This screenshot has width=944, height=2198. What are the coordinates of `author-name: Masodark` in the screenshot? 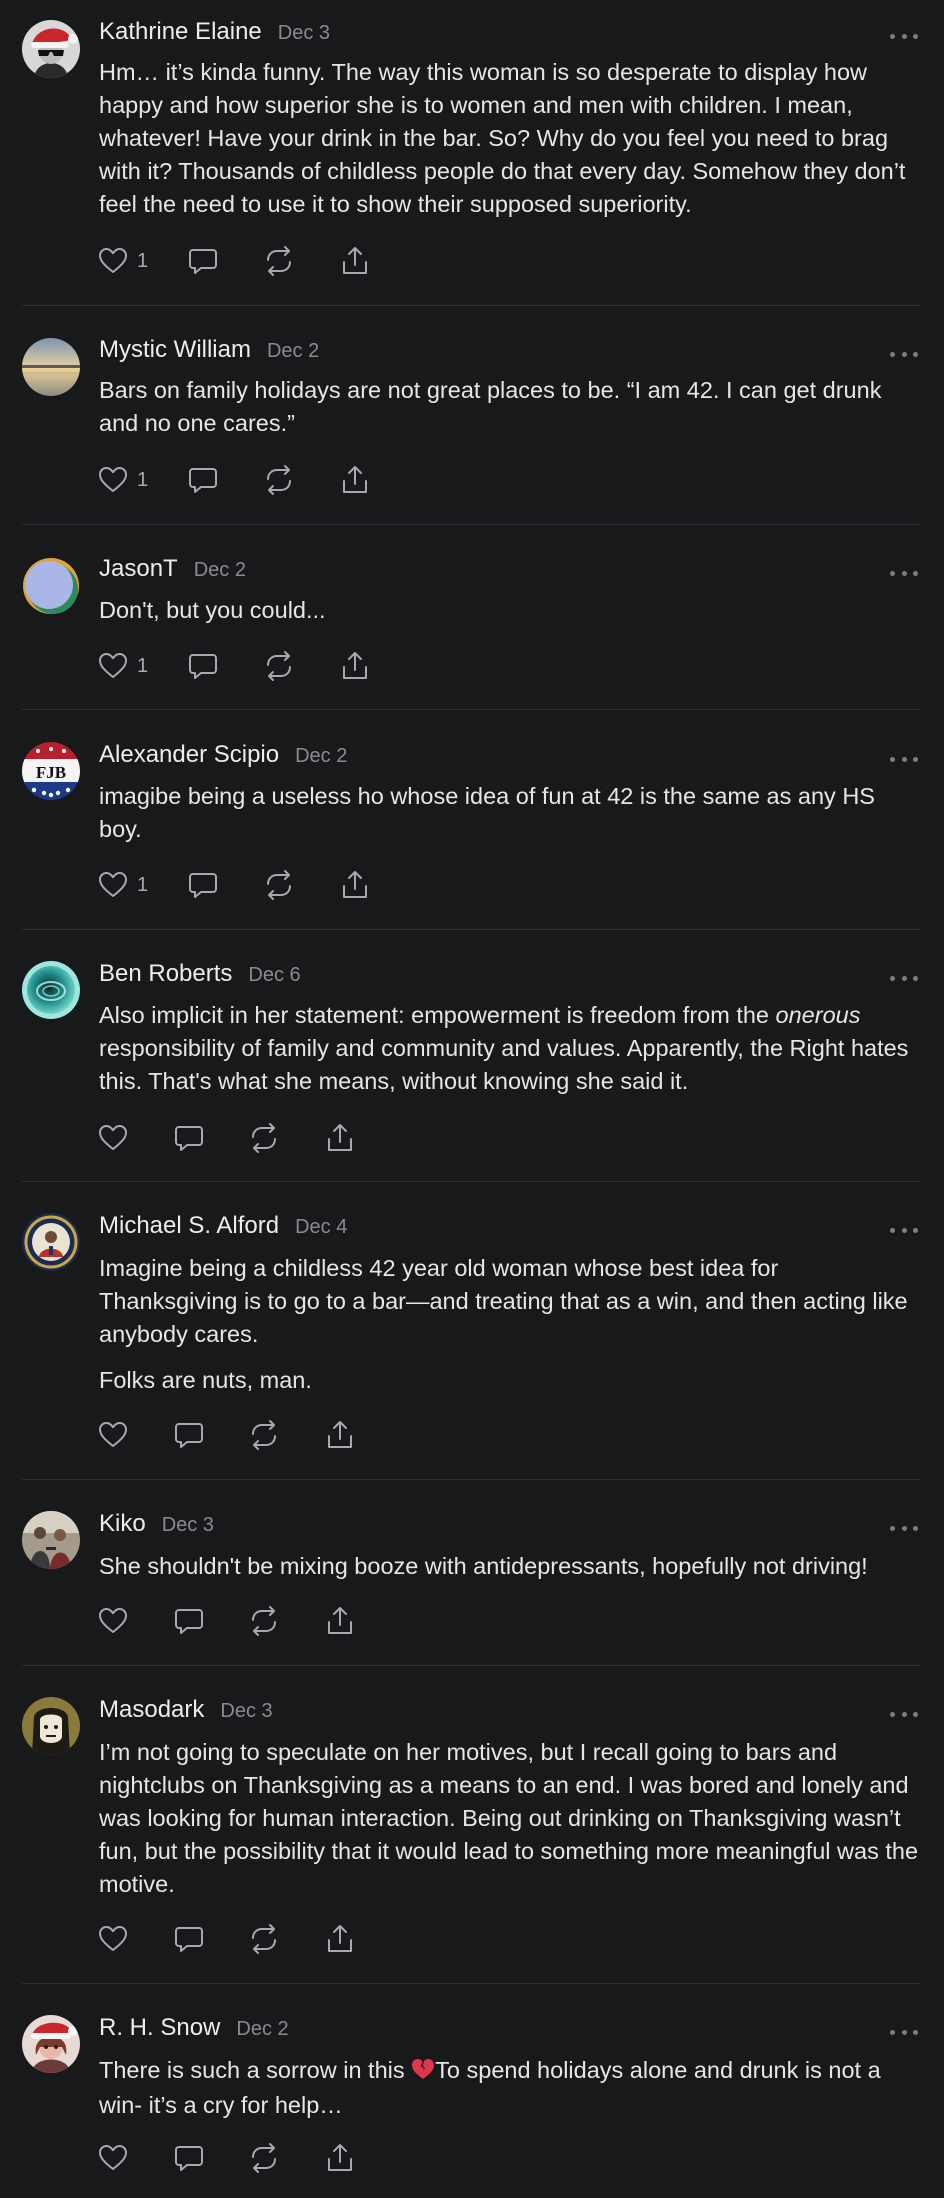 It's located at (151, 1710).